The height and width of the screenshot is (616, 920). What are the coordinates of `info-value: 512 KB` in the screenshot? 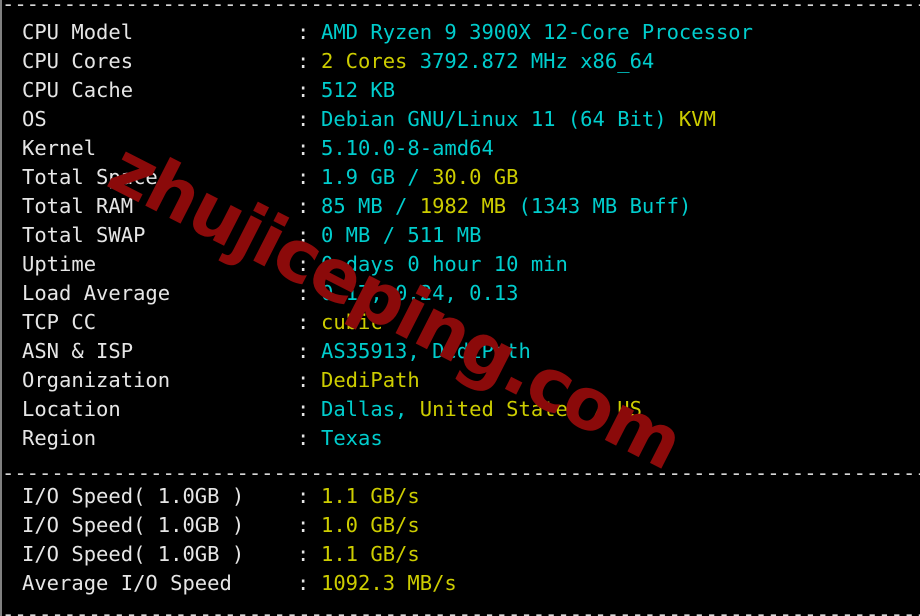 It's located at (358, 90).